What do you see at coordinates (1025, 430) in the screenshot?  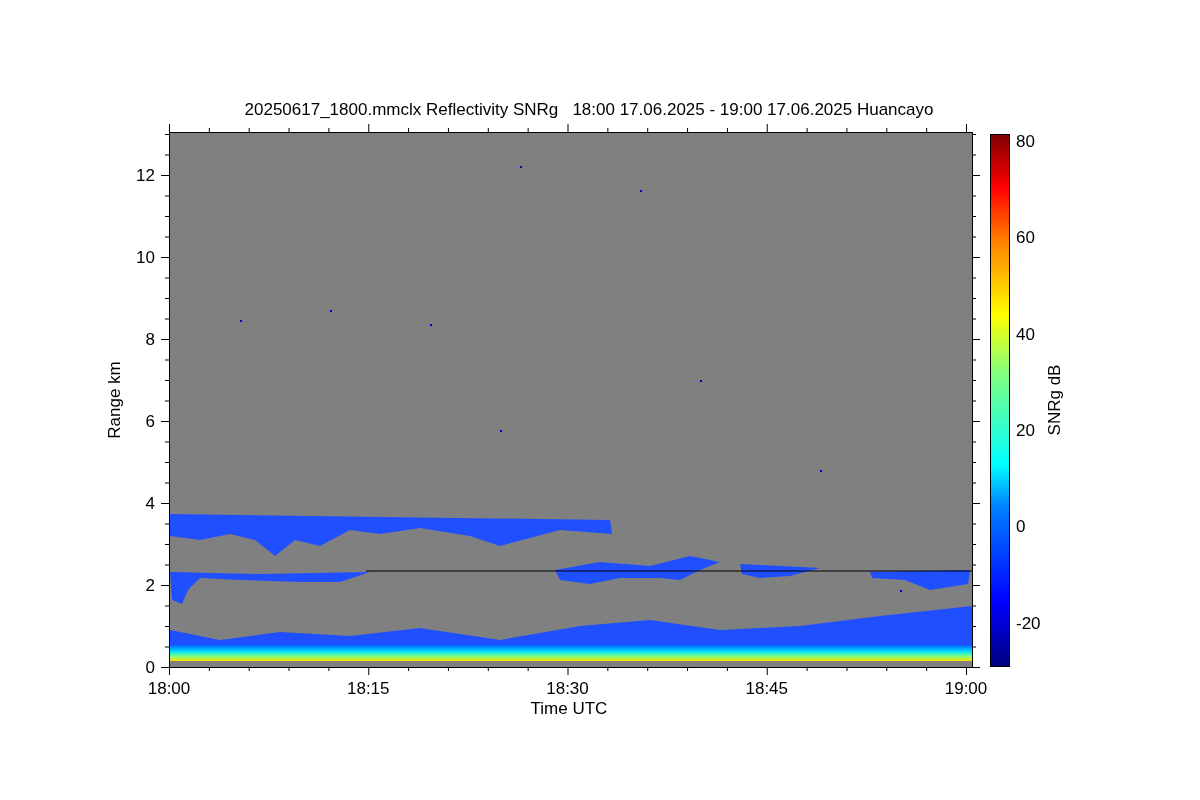 I see `tick-label: 20` at bounding box center [1025, 430].